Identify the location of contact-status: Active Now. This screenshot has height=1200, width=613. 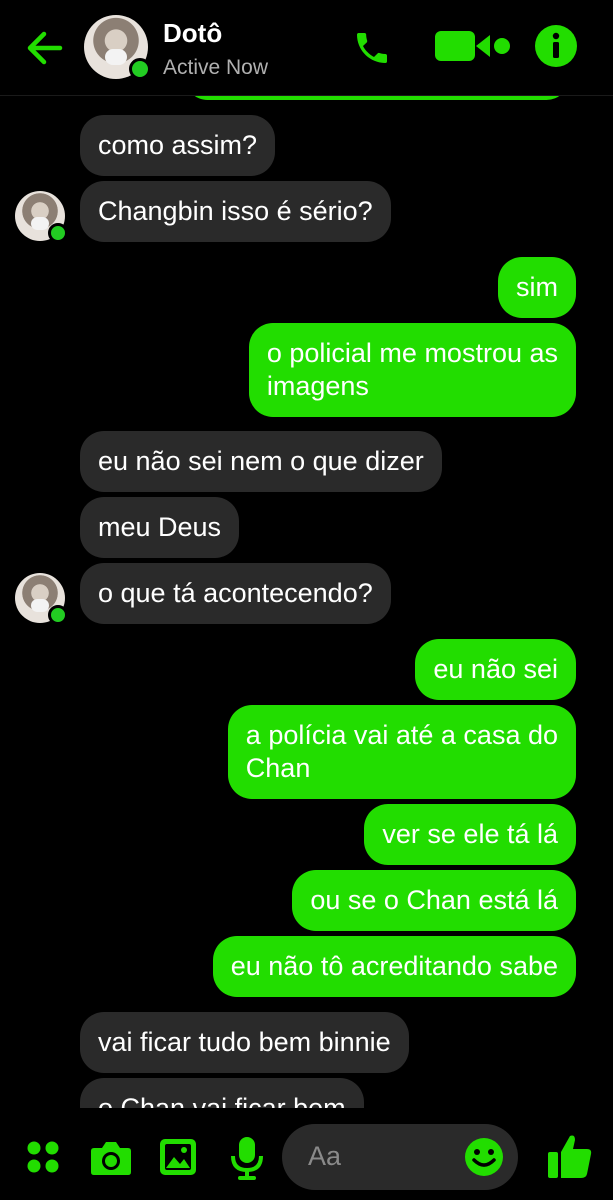
(216, 67).